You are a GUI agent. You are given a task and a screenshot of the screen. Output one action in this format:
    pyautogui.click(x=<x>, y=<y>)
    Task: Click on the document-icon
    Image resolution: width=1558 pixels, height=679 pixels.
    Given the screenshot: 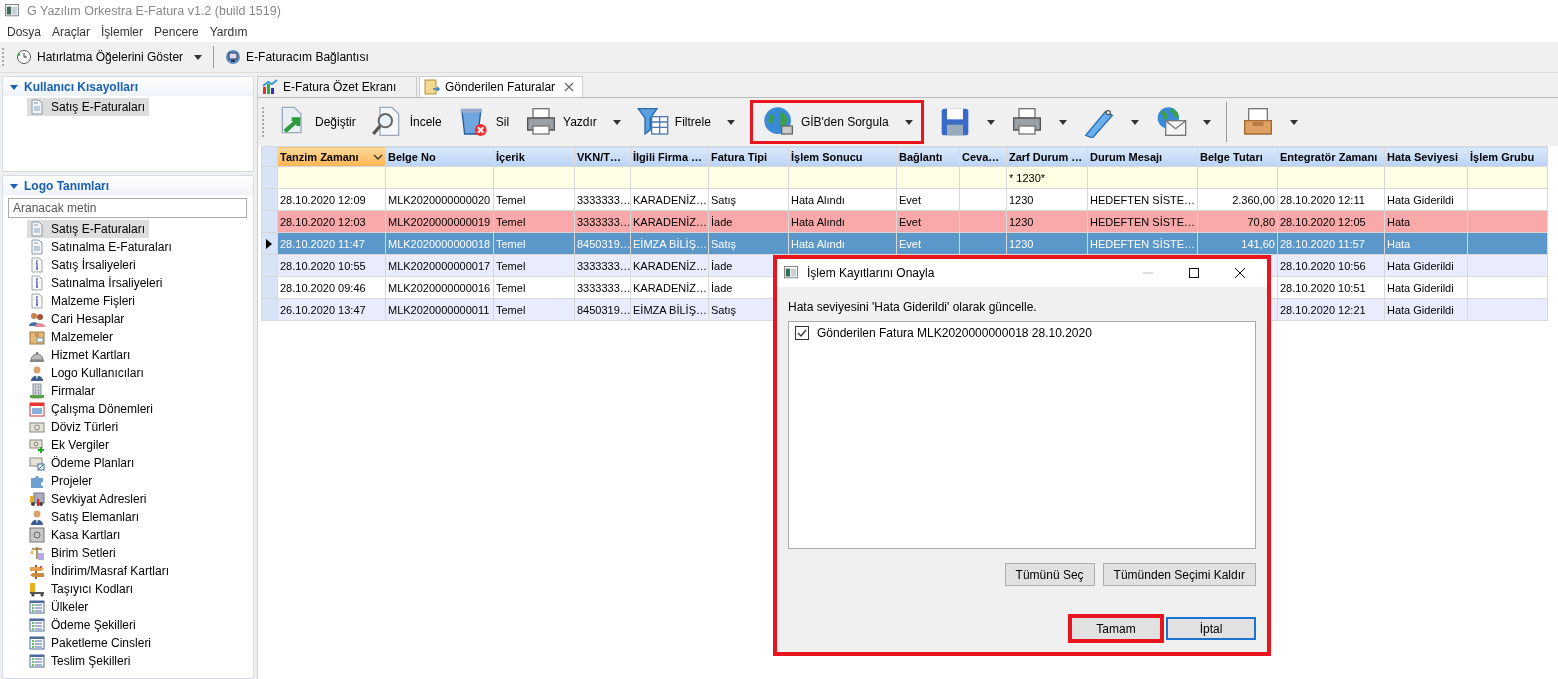 What is the action you would take?
    pyautogui.click(x=37, y=107)
    